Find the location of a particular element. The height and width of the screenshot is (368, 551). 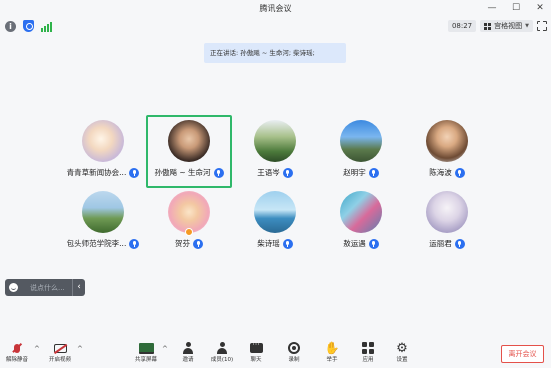

participant-tile: 孙傲飚 ~ 生命河 is located at coordinates (189, 155).